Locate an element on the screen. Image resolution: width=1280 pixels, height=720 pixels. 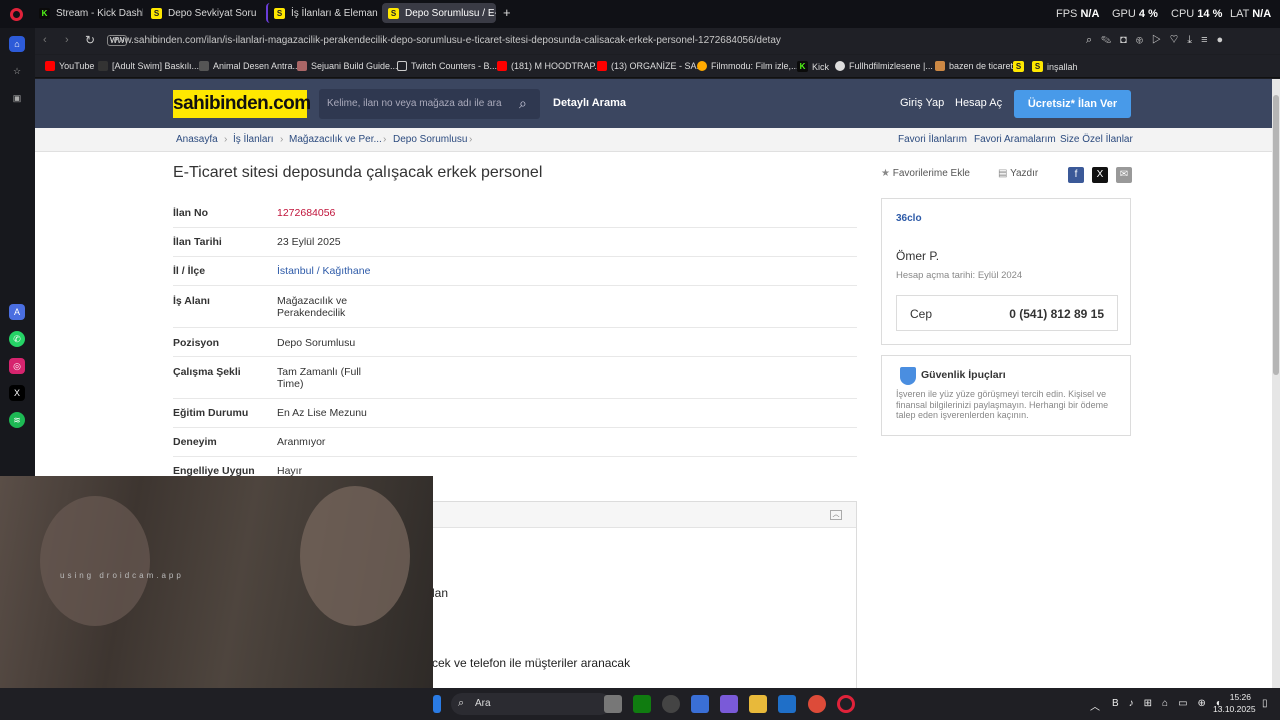
print-link: ▤ Yazdır is located at coordinates (1018, 173).